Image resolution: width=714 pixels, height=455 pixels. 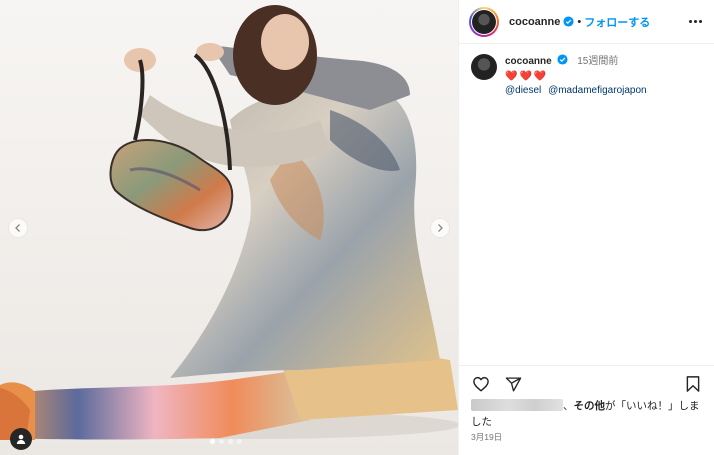 I want to click on tagged-users-button, so click(x=21, y=439).